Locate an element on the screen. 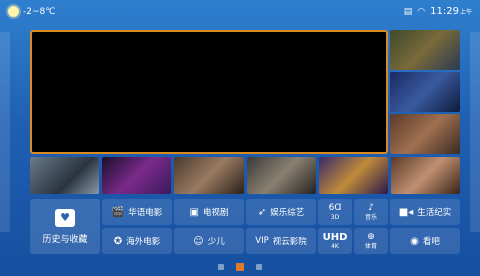  thumbnail-row is located at coordinates (245, 175).